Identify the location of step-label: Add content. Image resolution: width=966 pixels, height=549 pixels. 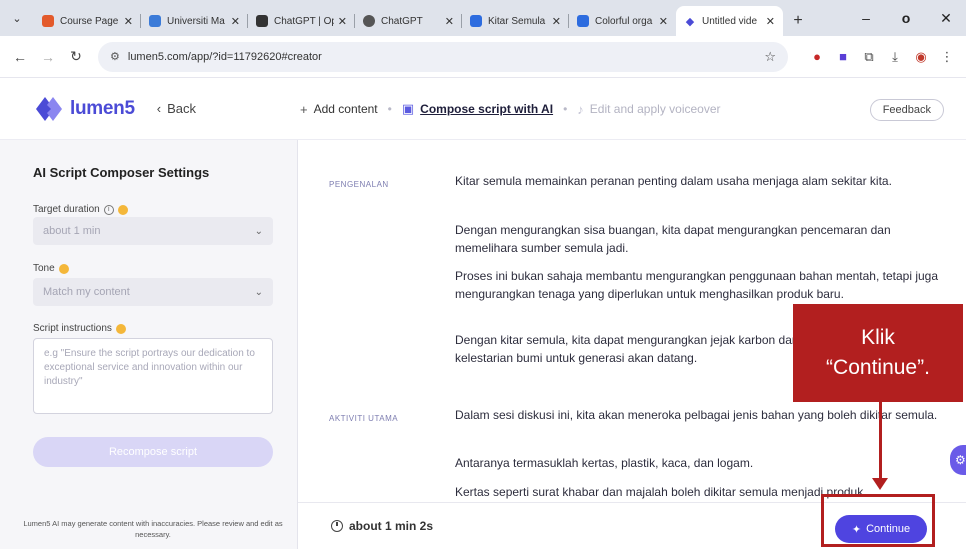
(345, 109).